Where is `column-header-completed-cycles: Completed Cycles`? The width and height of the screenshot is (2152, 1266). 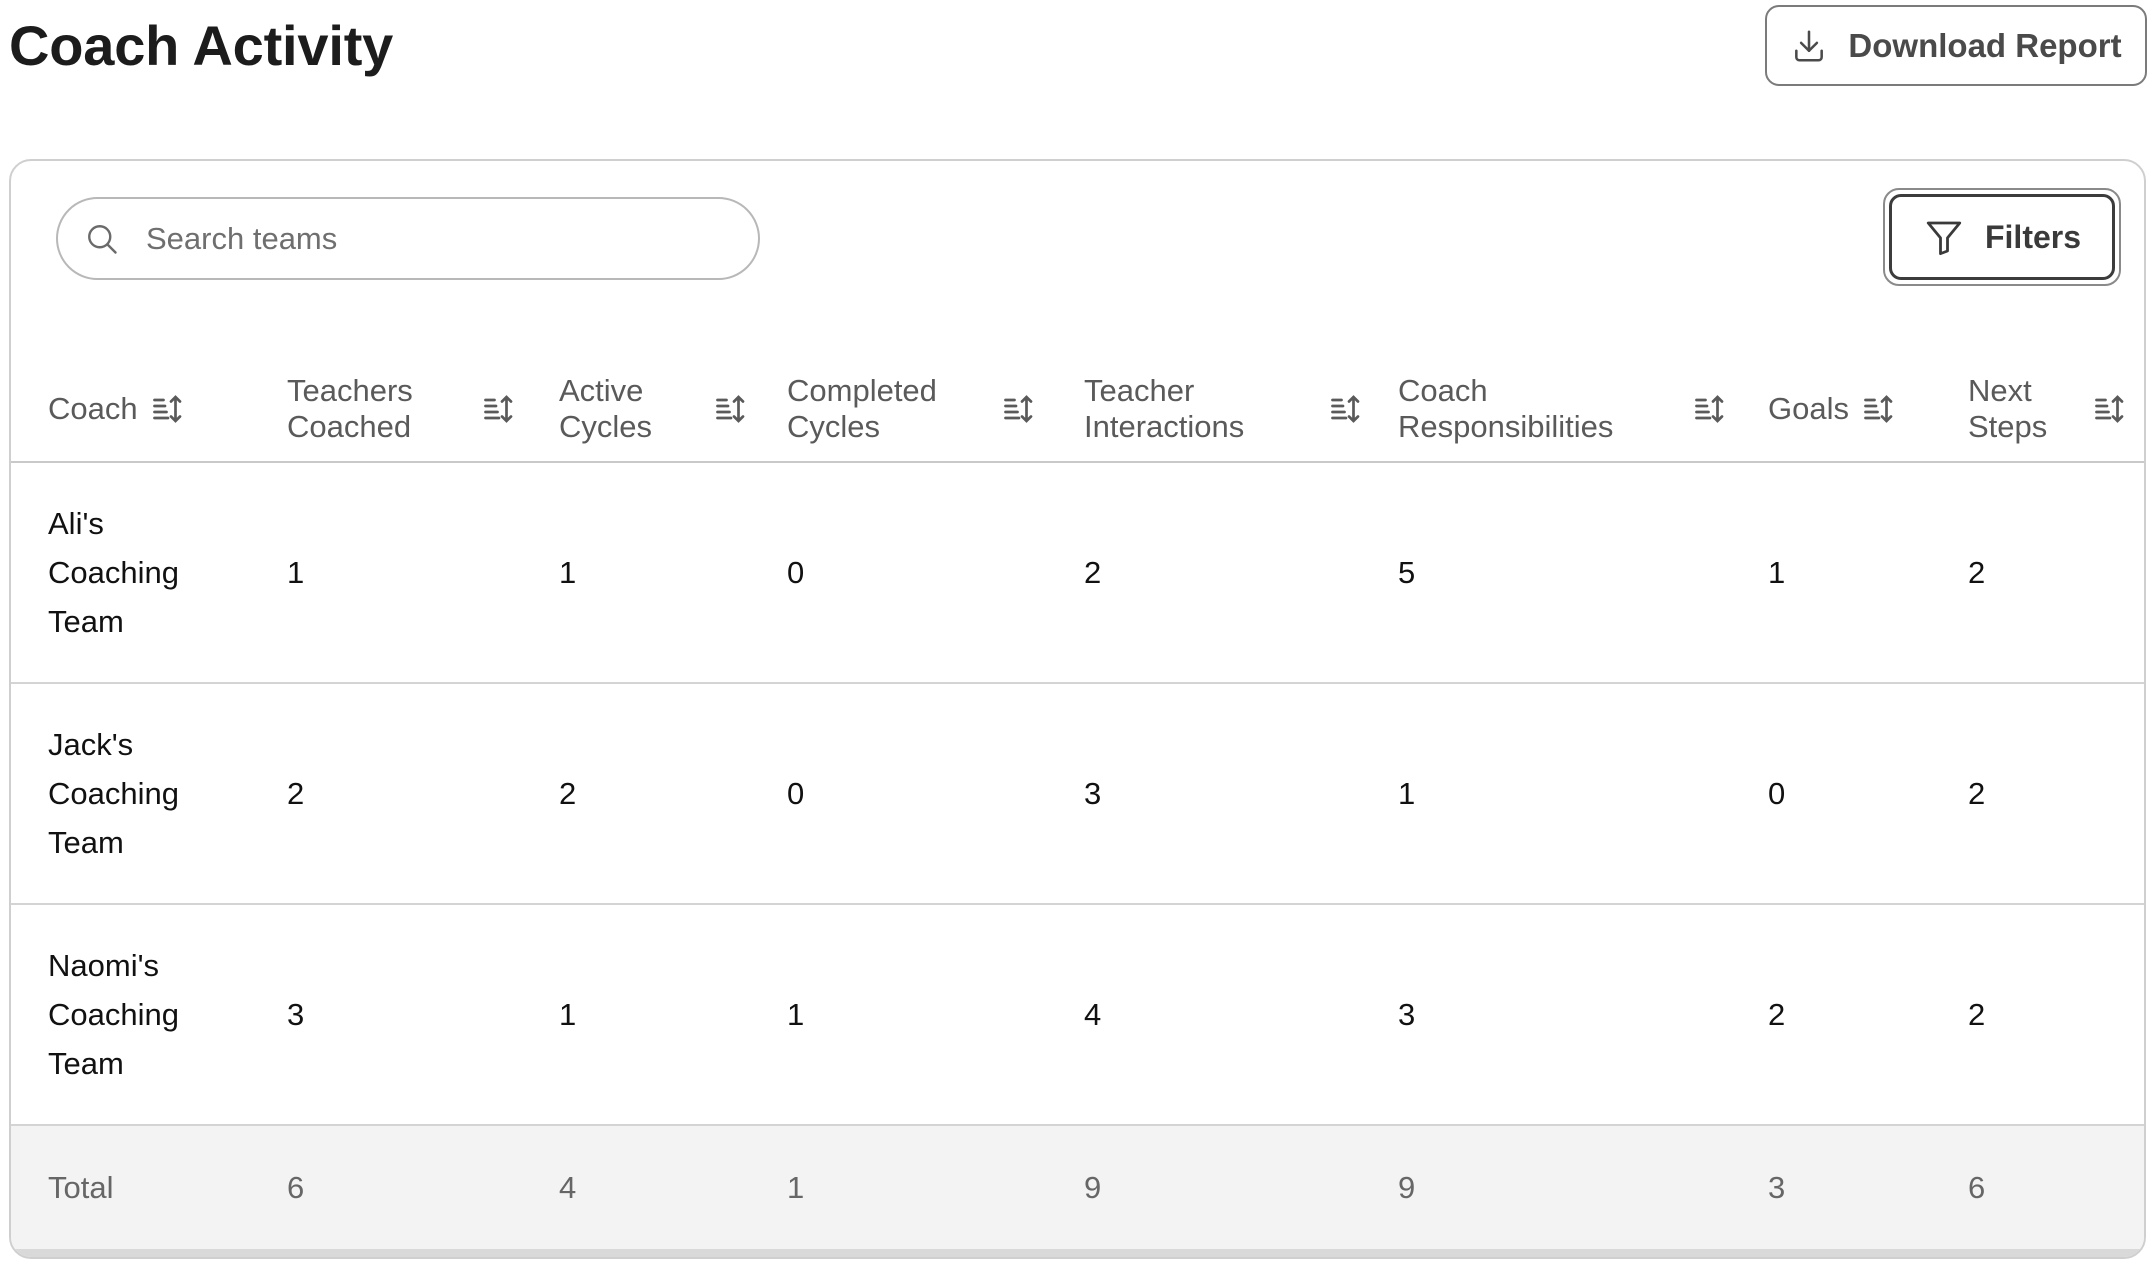 column-header-completed-cycles: Completed Cycles is located at coordinates (912, 409).